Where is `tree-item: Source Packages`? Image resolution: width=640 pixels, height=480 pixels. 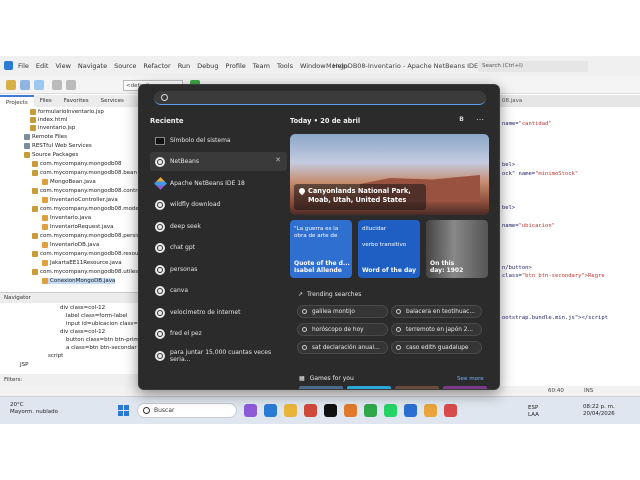 tree-item: Source Packages is located at coordinates (51, 155).